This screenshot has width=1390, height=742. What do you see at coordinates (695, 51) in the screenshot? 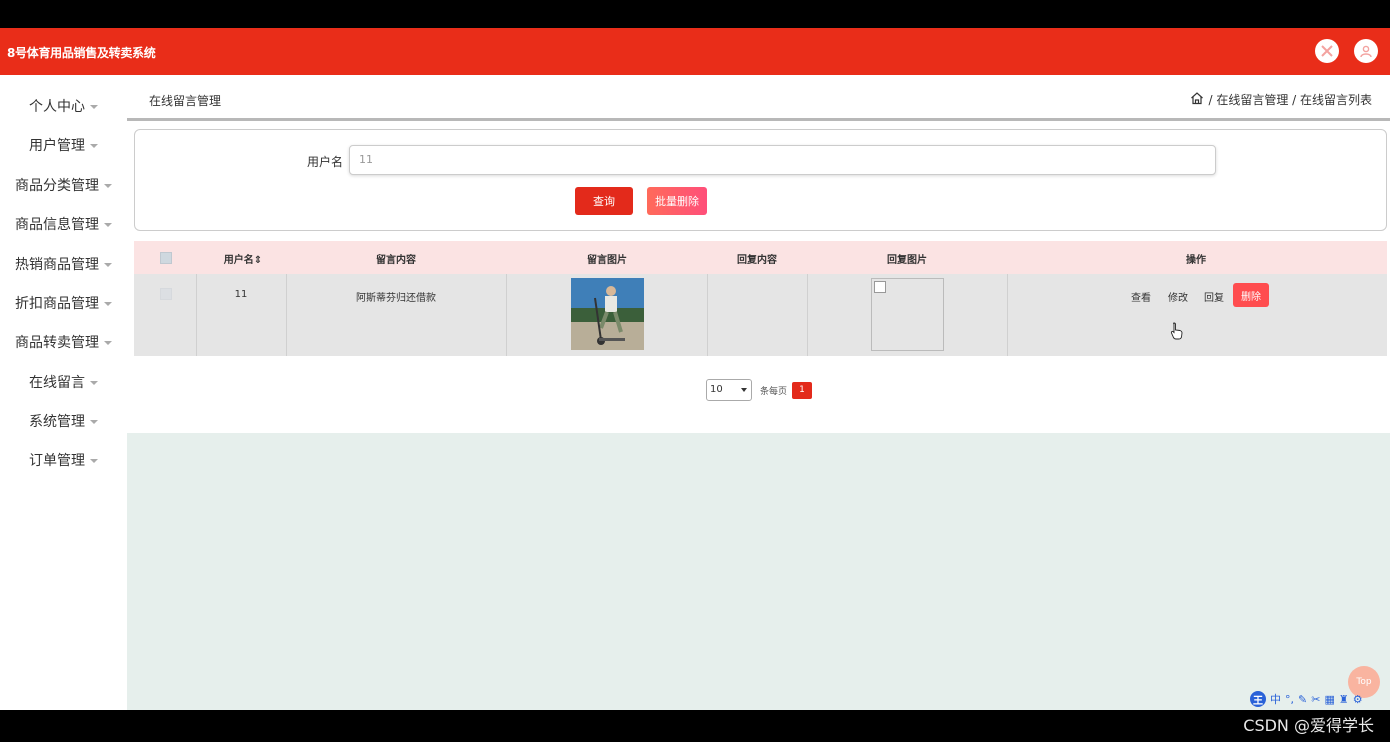
I see `app-header: 8号体育用品销售及转卖系统` at bounding box center [695, 51].